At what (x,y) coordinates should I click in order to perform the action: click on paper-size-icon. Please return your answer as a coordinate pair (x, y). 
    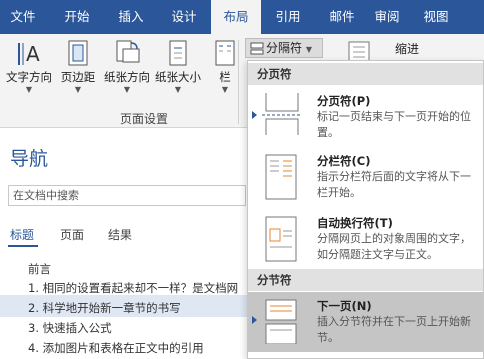
    Looking at the image, I should click on (178, 53).